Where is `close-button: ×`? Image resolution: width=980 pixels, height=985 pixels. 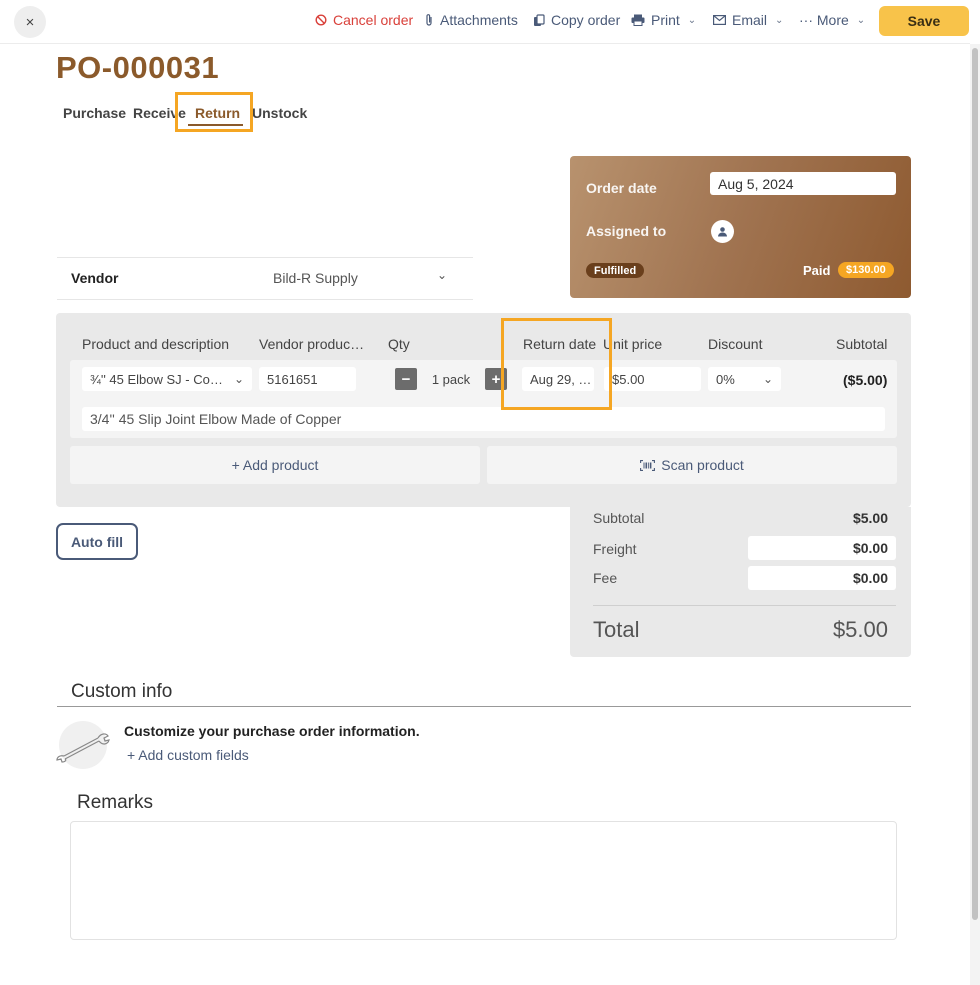
close-button: × is located at coordinates (30, 22).